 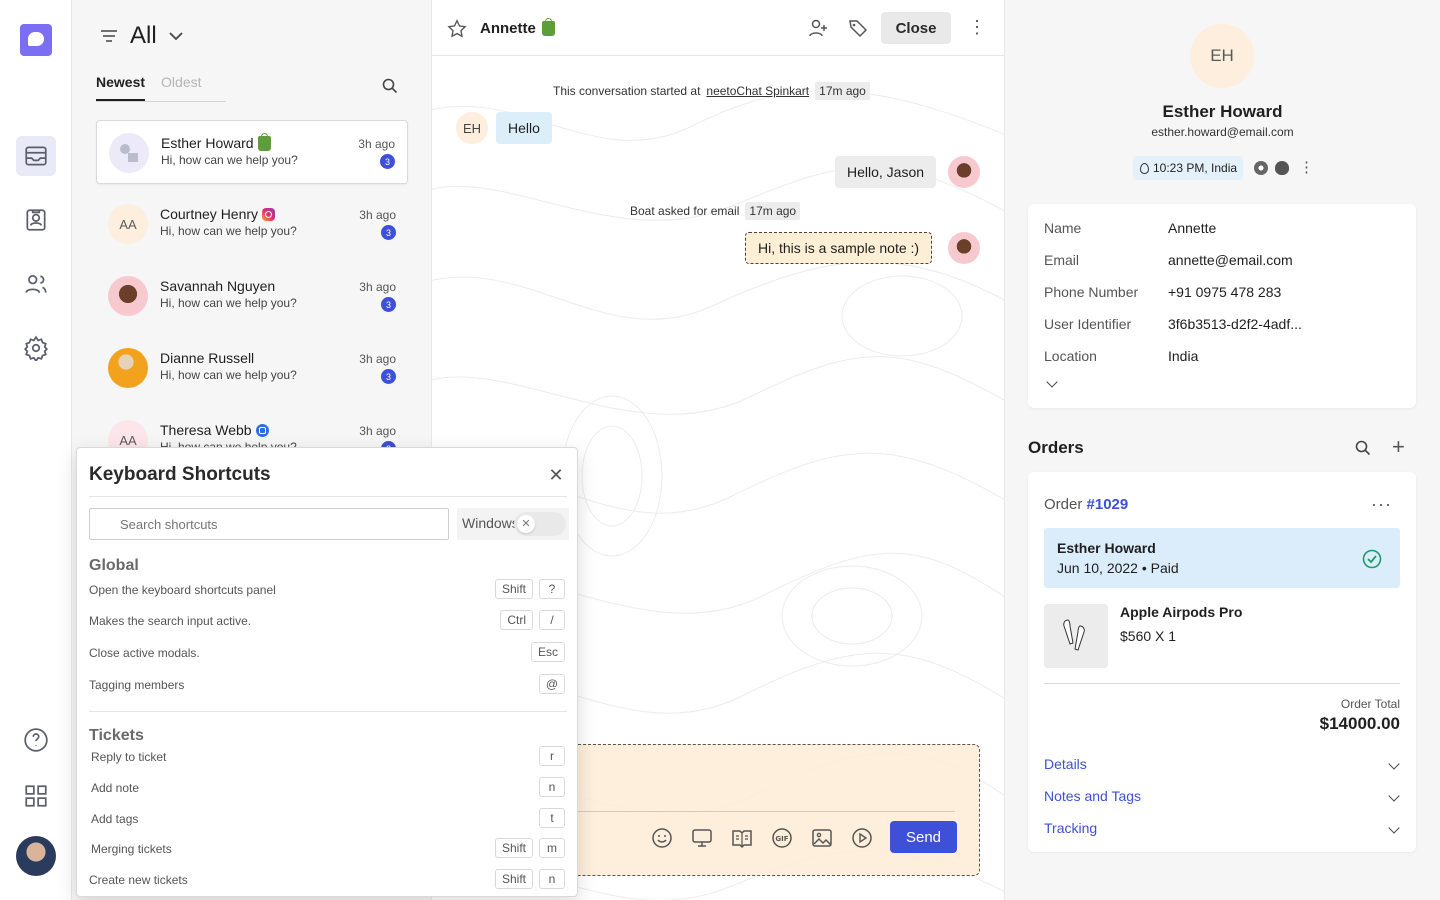 I want to click on svg-text: GIF, so click(x=781, y=839).